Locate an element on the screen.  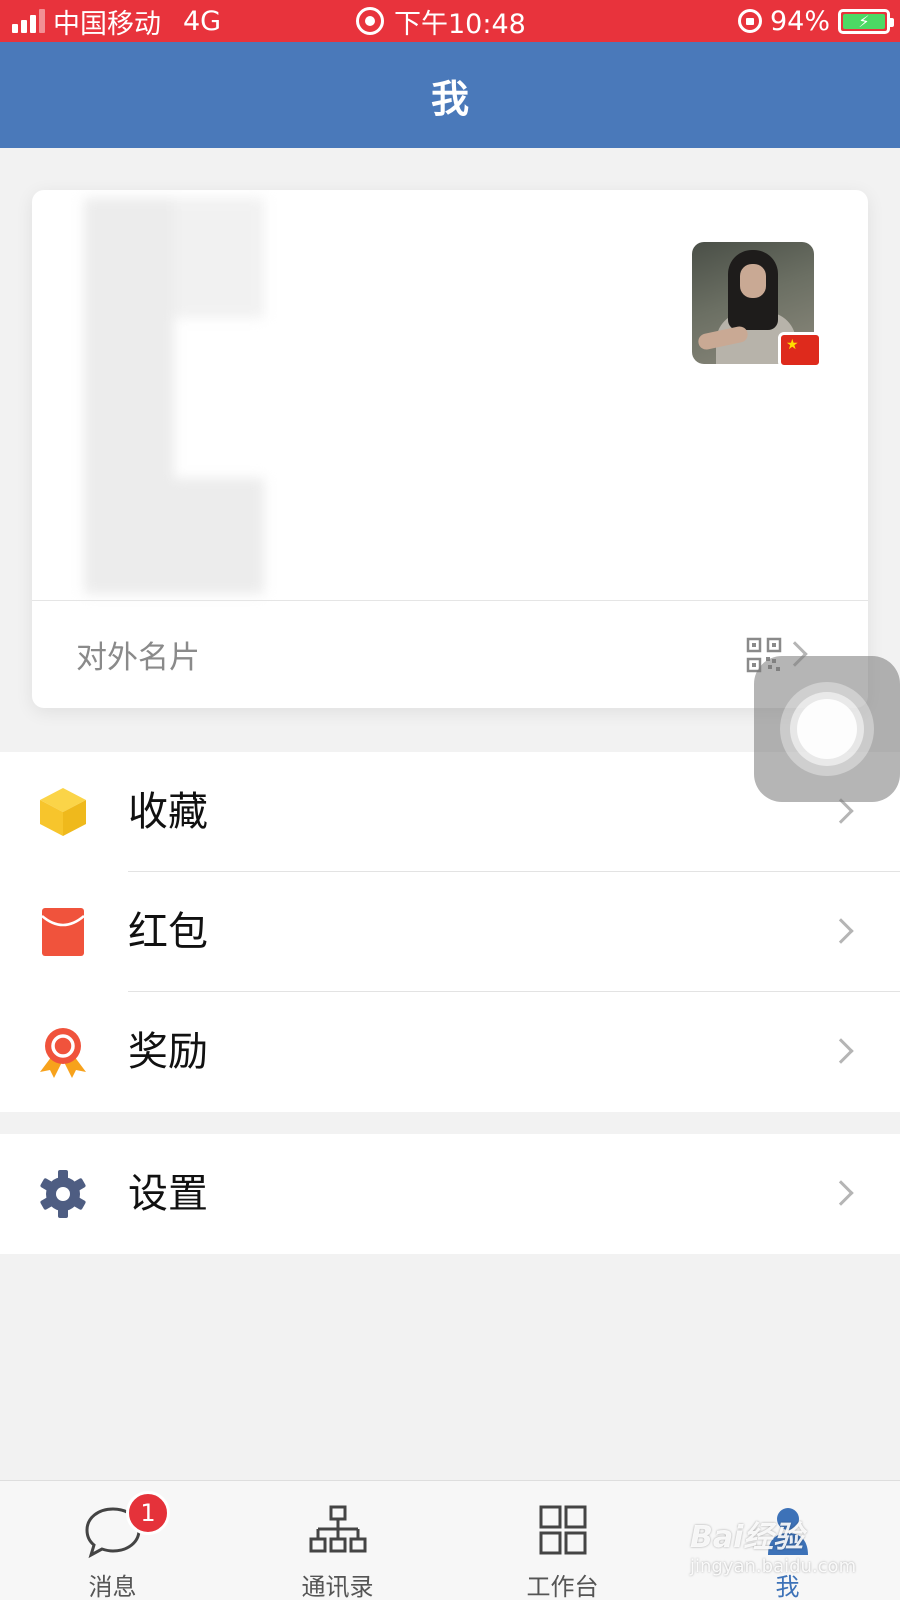
menu-item-label: 收藏 is located at coordinates (168, 812).